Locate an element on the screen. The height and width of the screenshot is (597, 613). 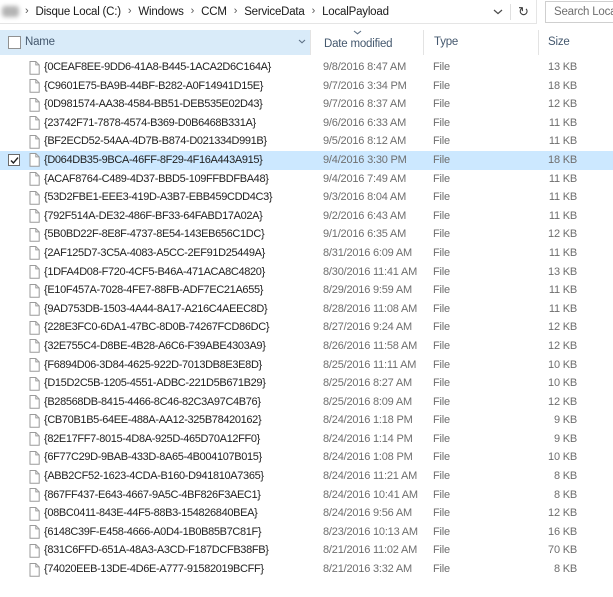
file-name: {6F77C29D-9BAB-433D-8A65-4B004107B015} is located at coordinates (153, 457).